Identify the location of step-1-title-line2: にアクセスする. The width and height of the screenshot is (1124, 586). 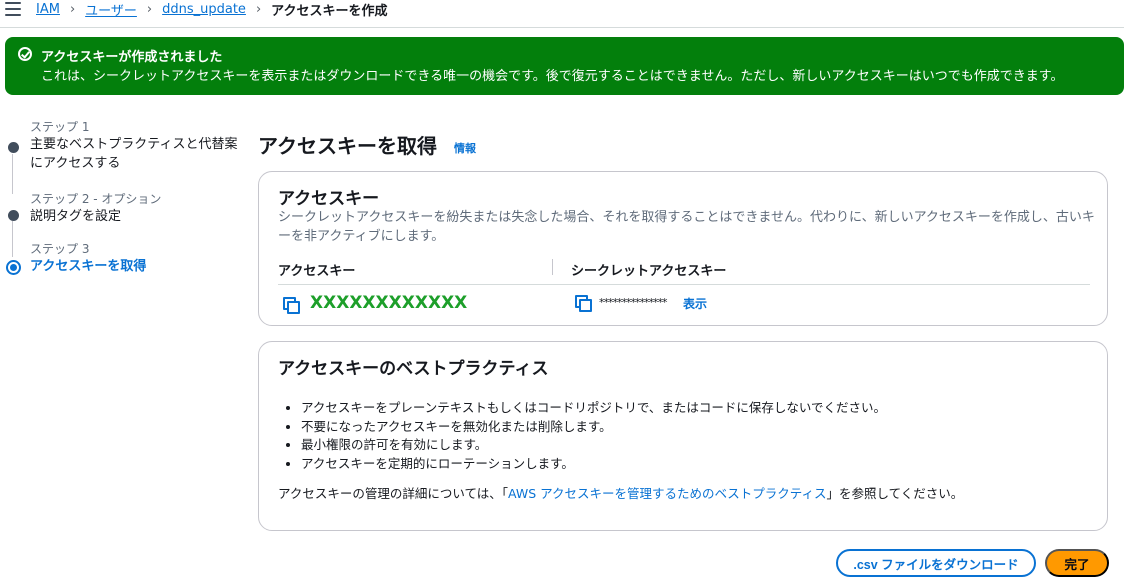
(137, 163).